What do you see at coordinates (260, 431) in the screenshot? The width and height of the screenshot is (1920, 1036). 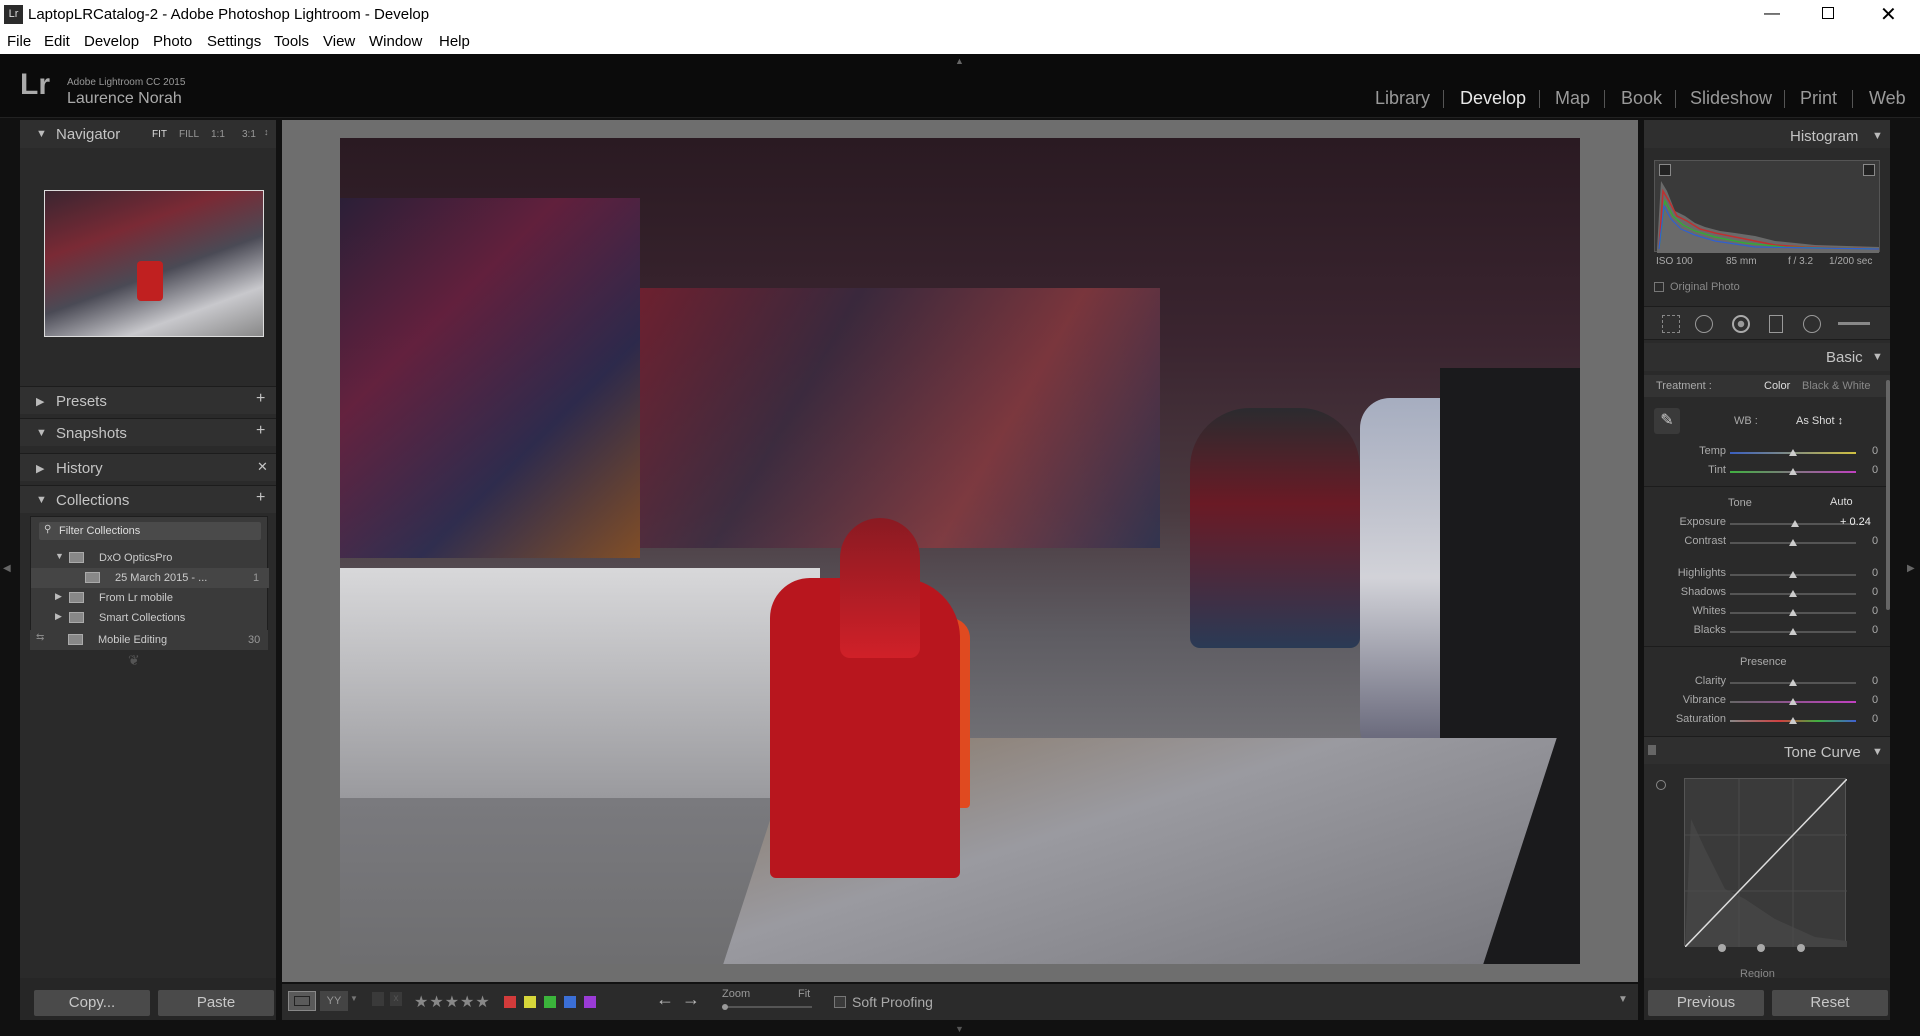 I see `add-snapshot-icon: +` at bounding box center [260, 431].